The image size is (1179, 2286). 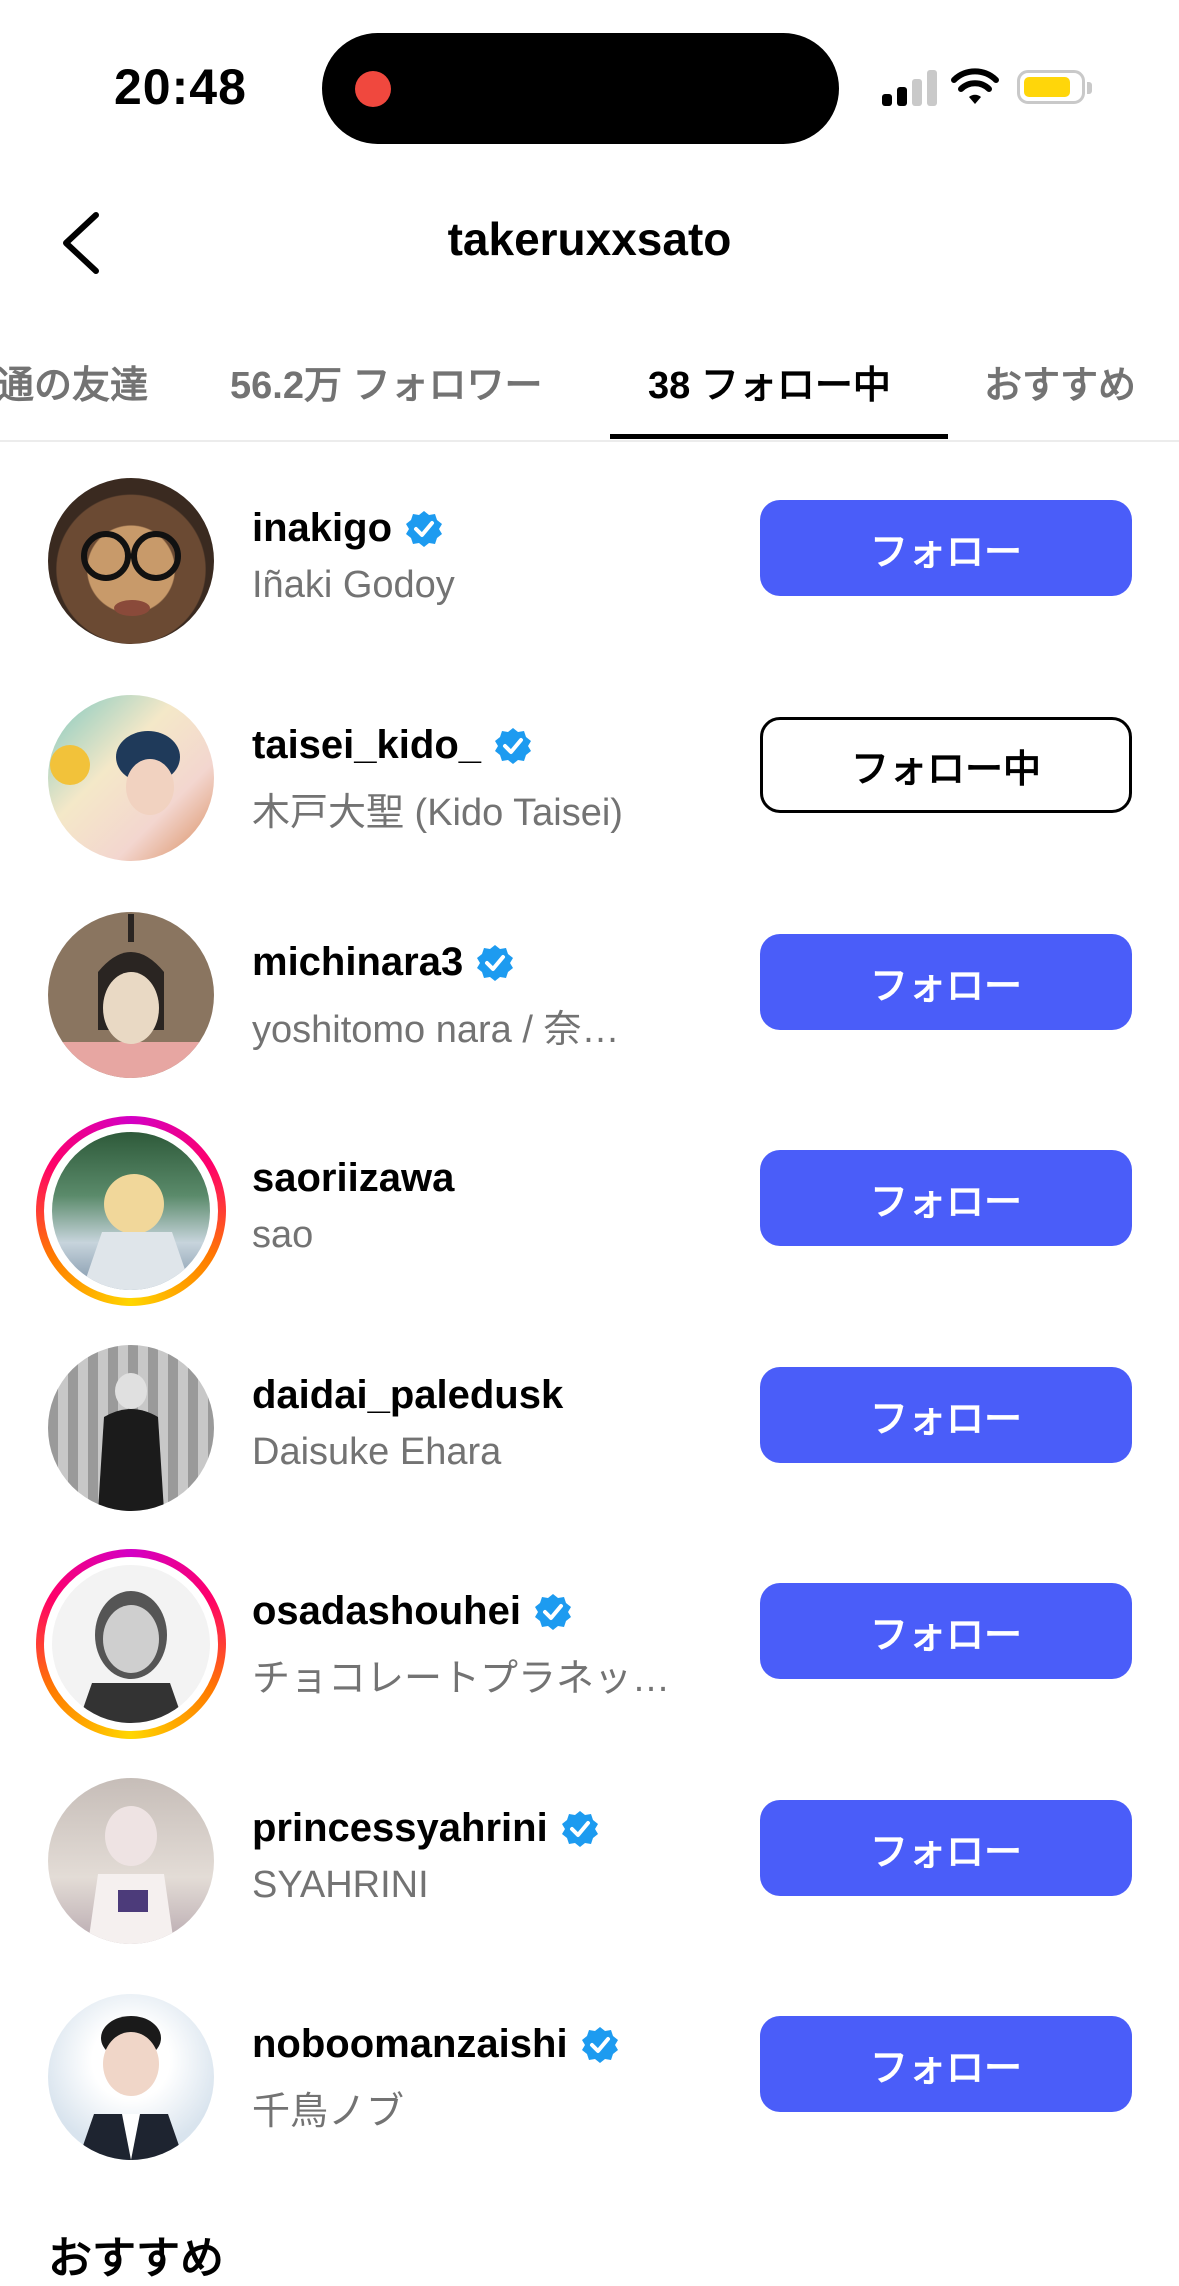 I want to click on list-item: osadashouhei チョコレートプラネッ… フォロー, so click(x=589, y=1651).